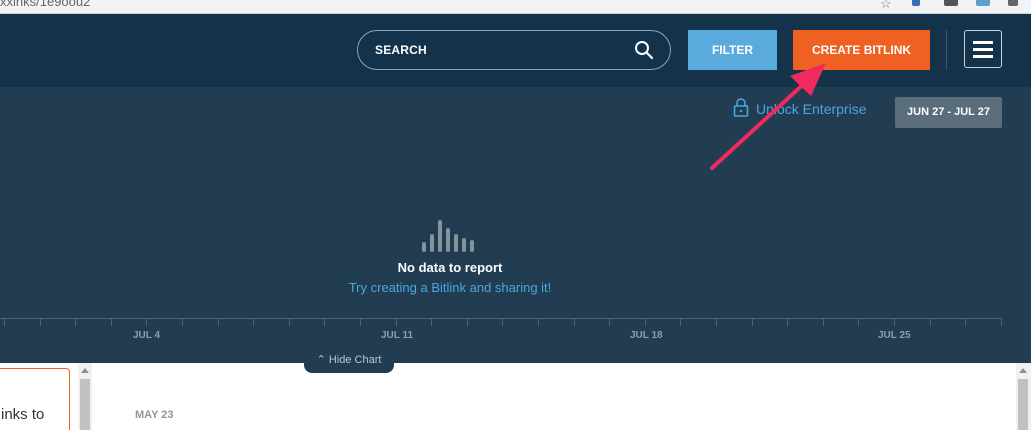  What do you see at coordinates (886, 6) in the screenshot?
I see `bookmark-star-icon: ☆` at bounding box center [886, 6].